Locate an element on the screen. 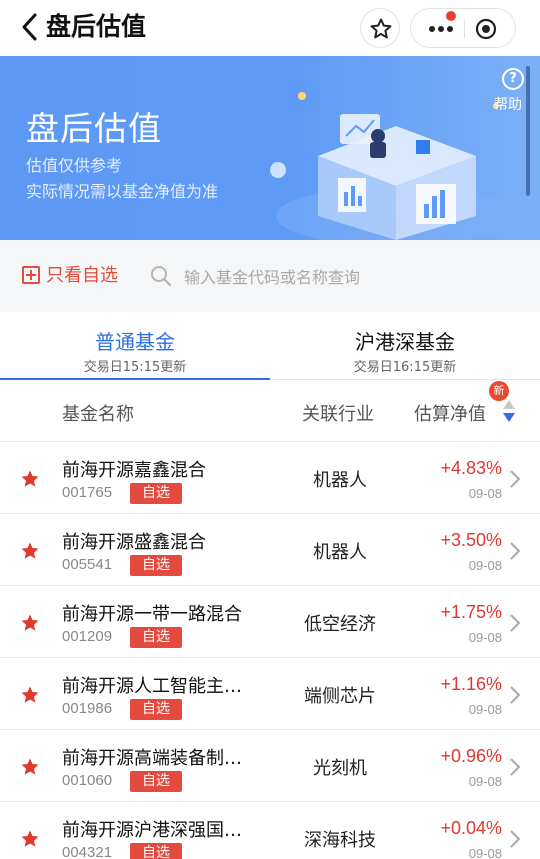  fund-row: 前海开源沪港深强国… 004321 自选 深海科技 +0.04% 09-08 is located at coordinates (270, 830).